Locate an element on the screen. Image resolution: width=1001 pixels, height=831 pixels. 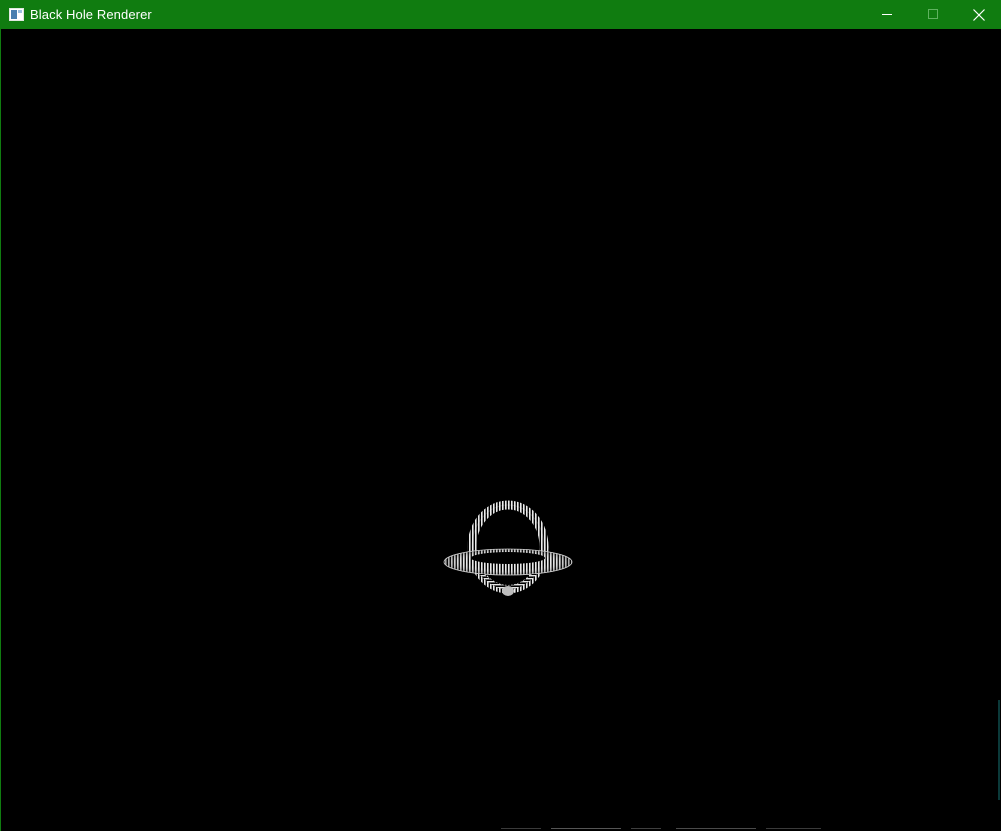
black-hole-render is located at coordinates (508, 548).